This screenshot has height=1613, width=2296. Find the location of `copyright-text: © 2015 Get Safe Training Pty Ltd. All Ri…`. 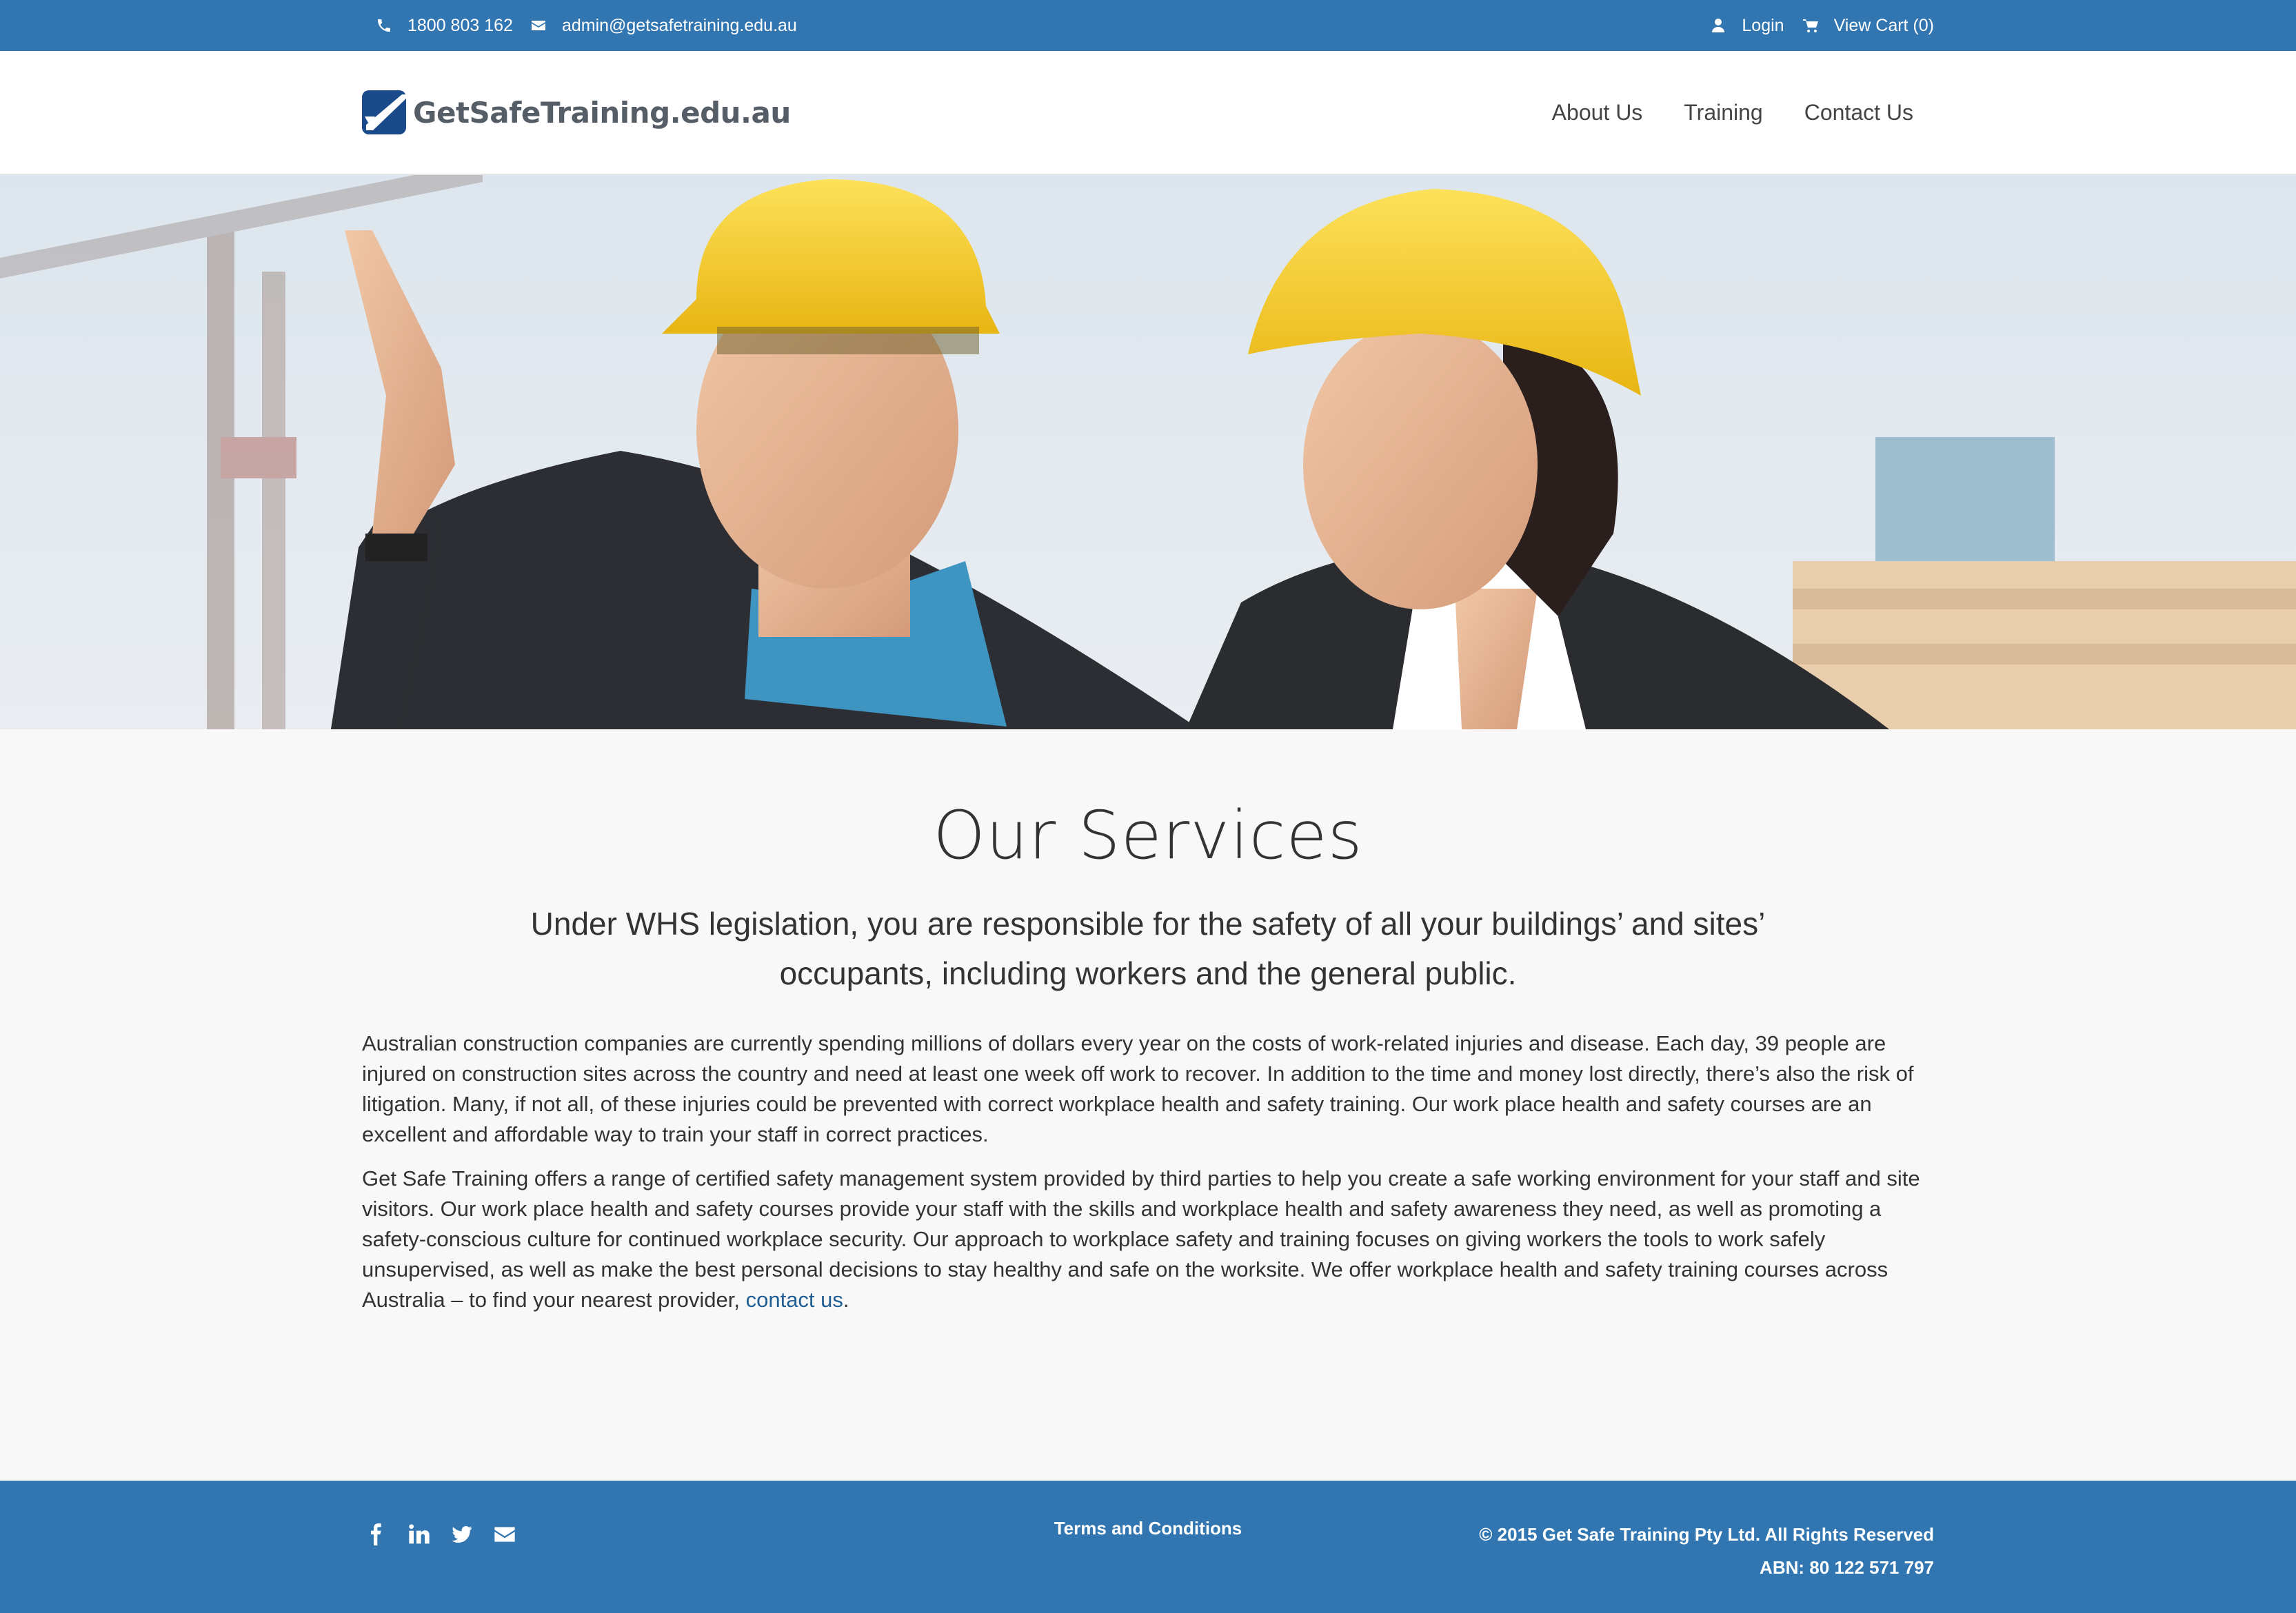

copyright-text: © 2015 Get Safe Training Pty Ltd. All Ri… is located at coordinates (1707, 1534).